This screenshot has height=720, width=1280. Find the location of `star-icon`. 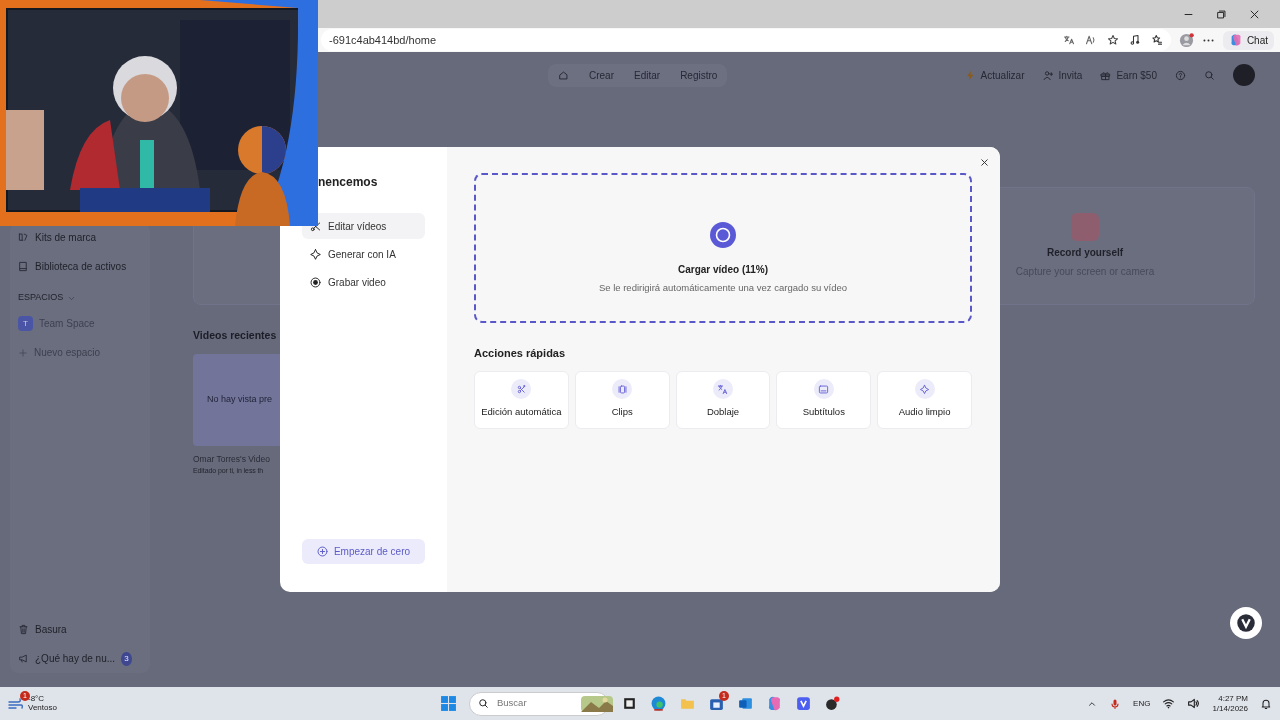

star-icon is located at coordinates (1112, 40).